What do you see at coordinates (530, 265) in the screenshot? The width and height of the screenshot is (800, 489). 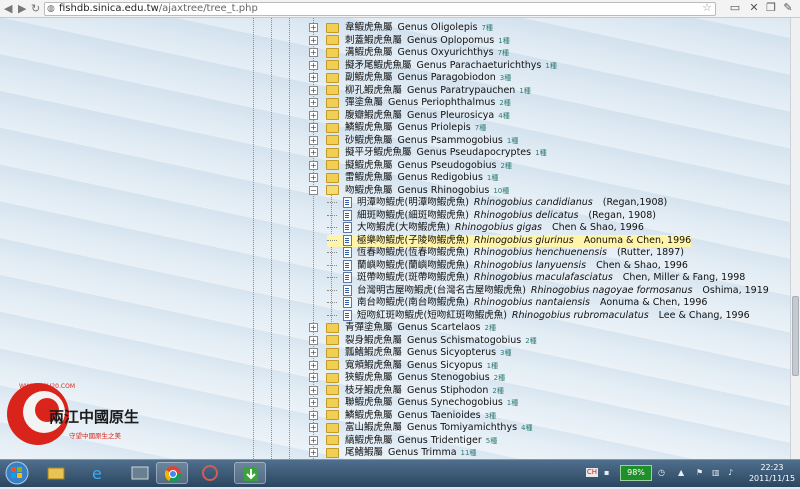 I see `species-scientific-name: Rhinogobius lanyuensis` at bounding box center [530, 265].